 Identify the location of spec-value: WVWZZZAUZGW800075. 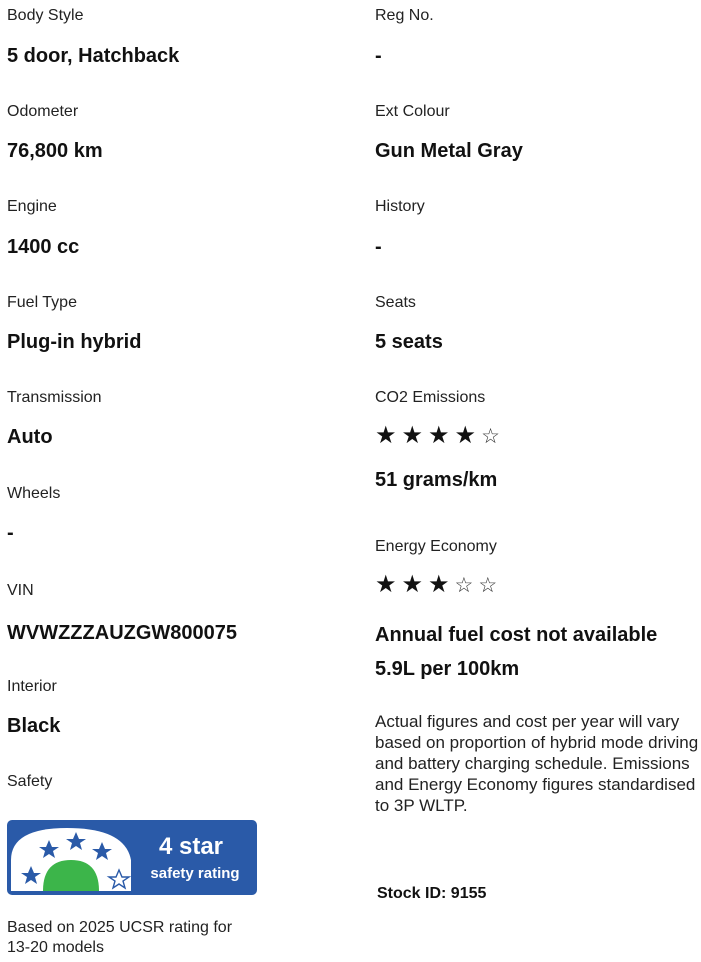
(122, 633).